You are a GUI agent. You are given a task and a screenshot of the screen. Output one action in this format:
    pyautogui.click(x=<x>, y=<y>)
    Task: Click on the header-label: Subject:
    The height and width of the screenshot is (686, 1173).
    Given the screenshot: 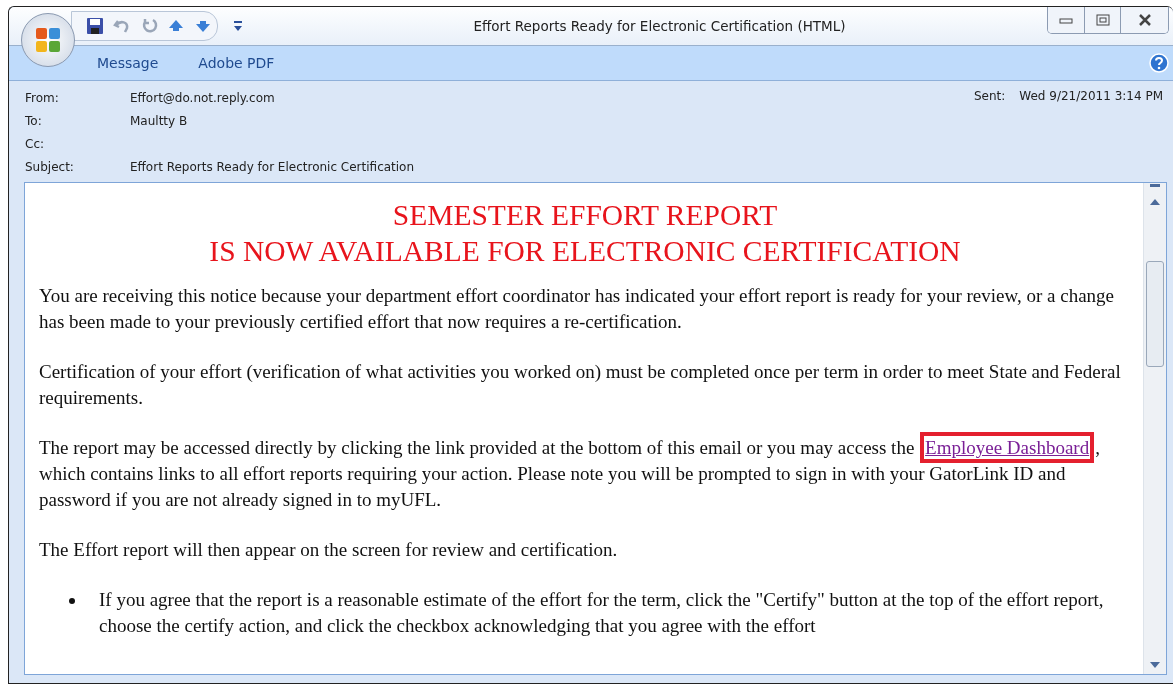 What is the action you would take?
    pyautogui.click(x=50, y=166)
    